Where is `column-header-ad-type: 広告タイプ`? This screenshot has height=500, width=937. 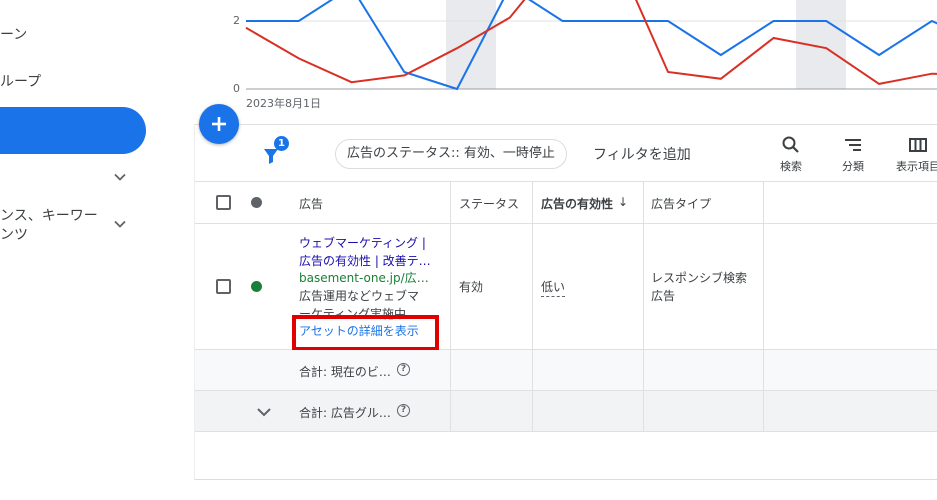 column-header-ad-type: 広告タイプ is located at coordinates (681, 203).